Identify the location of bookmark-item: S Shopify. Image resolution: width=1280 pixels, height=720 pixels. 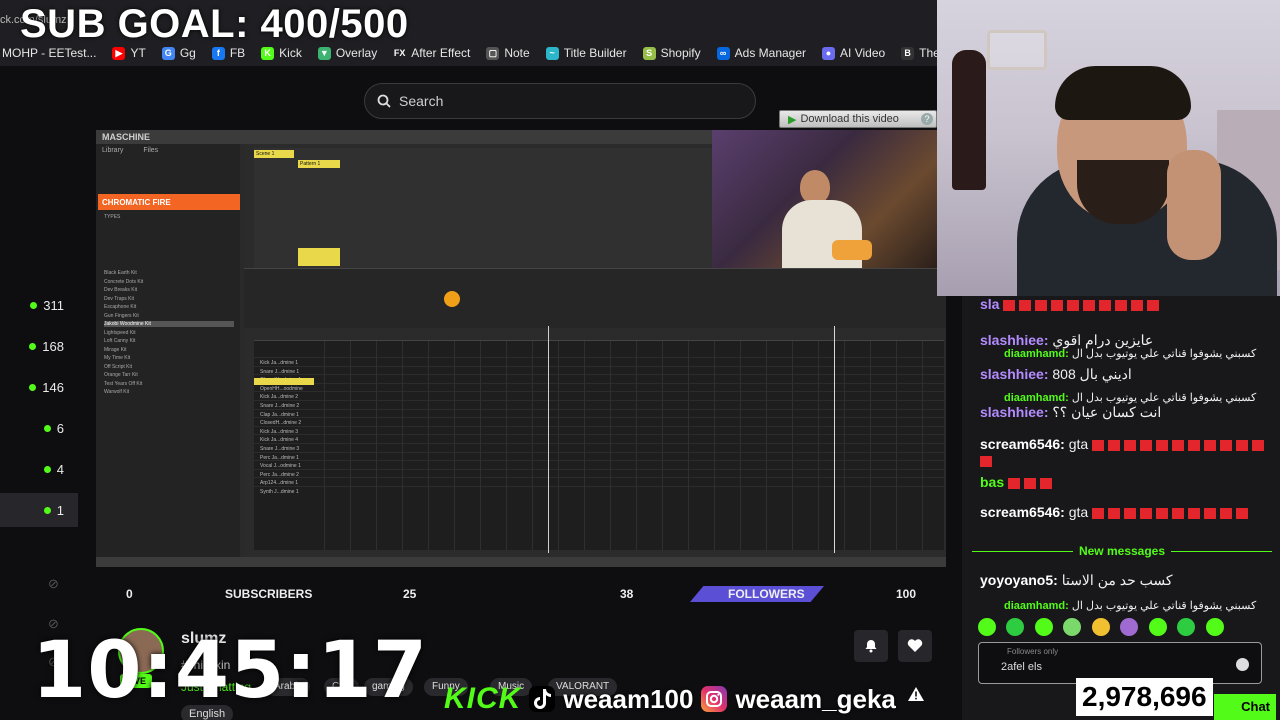
(671, 53).